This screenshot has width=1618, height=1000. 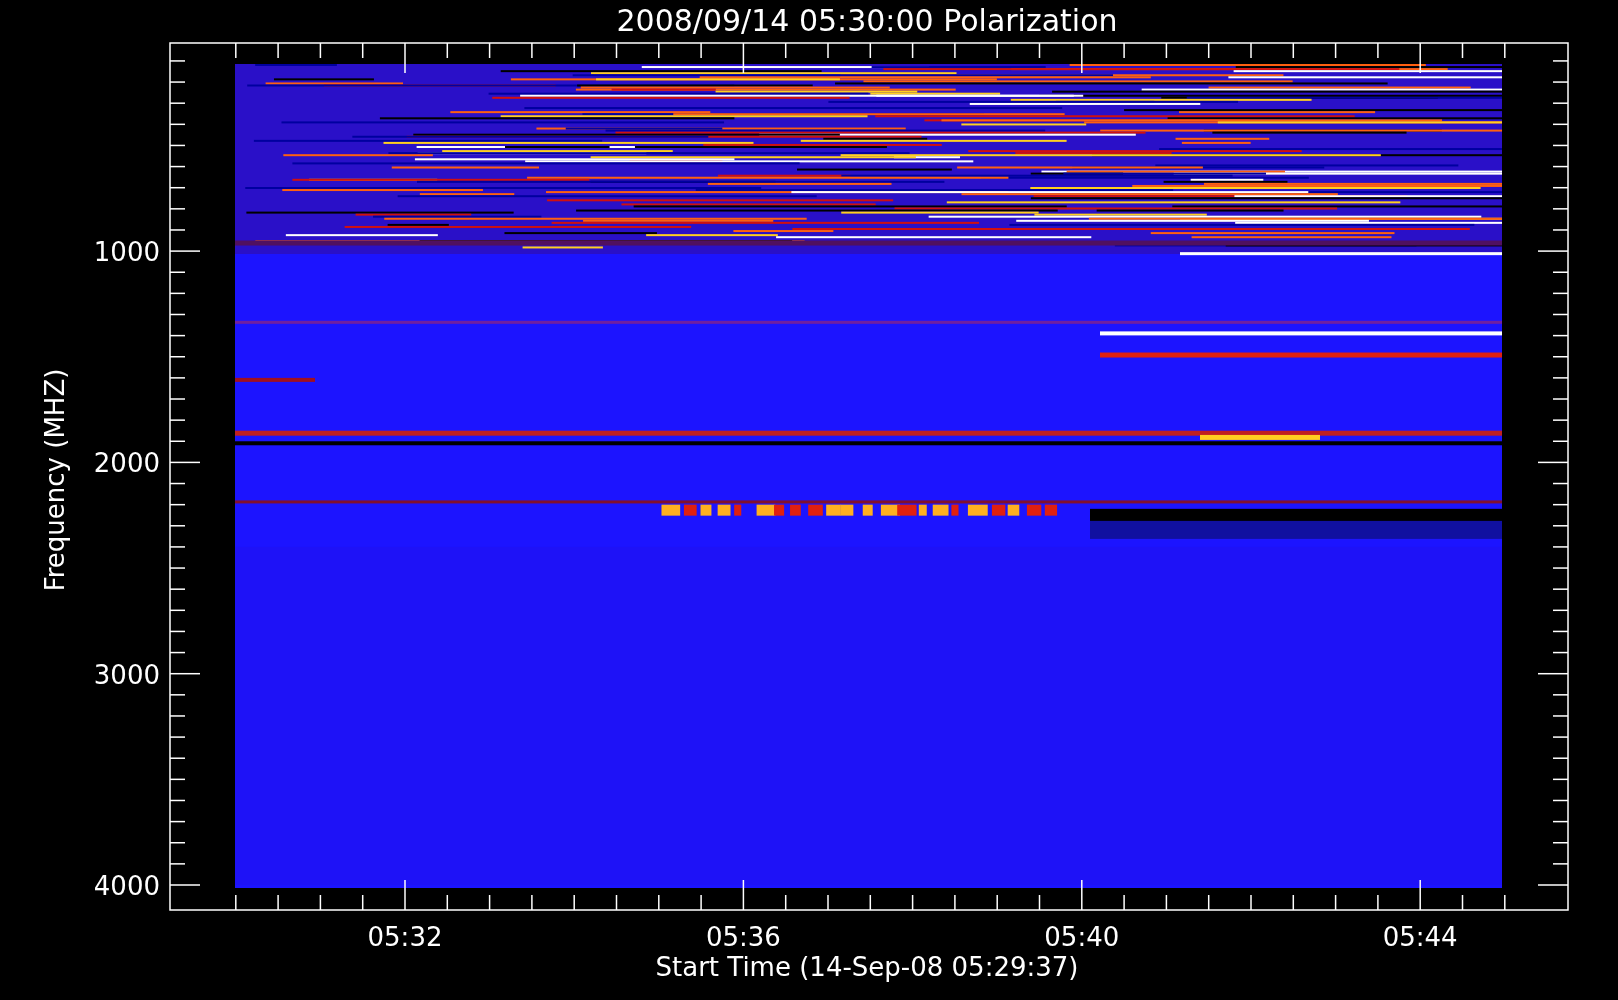 What do you see at coordinates (405, 937) in the screenshot?
I see `x-tick-label: 05:32` at bounding box center [405, 937].